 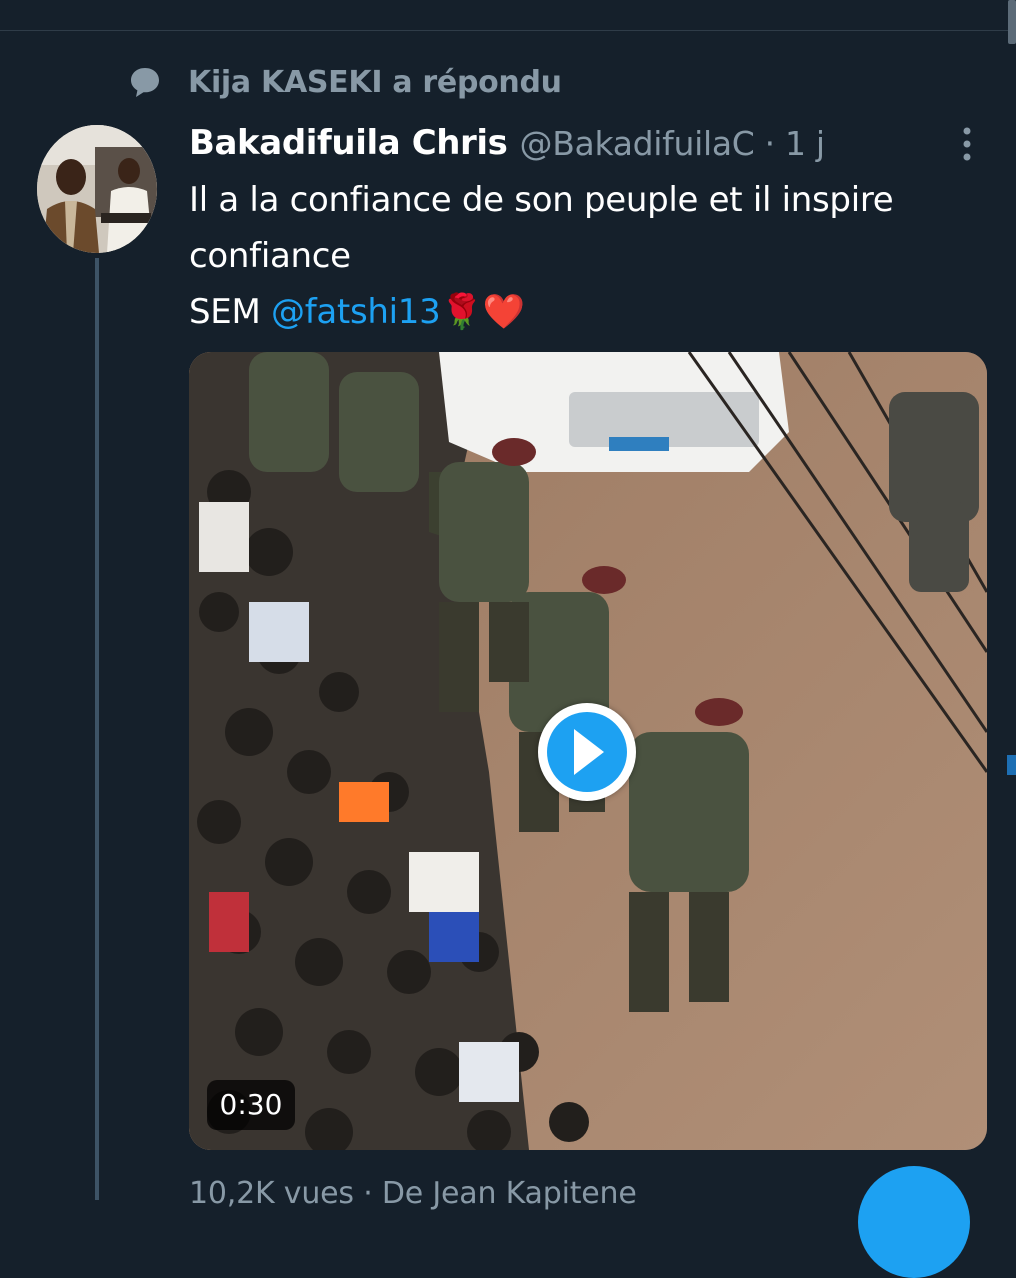 I want to click on tweet-text-line: confiance, so click(x=270, y=256).